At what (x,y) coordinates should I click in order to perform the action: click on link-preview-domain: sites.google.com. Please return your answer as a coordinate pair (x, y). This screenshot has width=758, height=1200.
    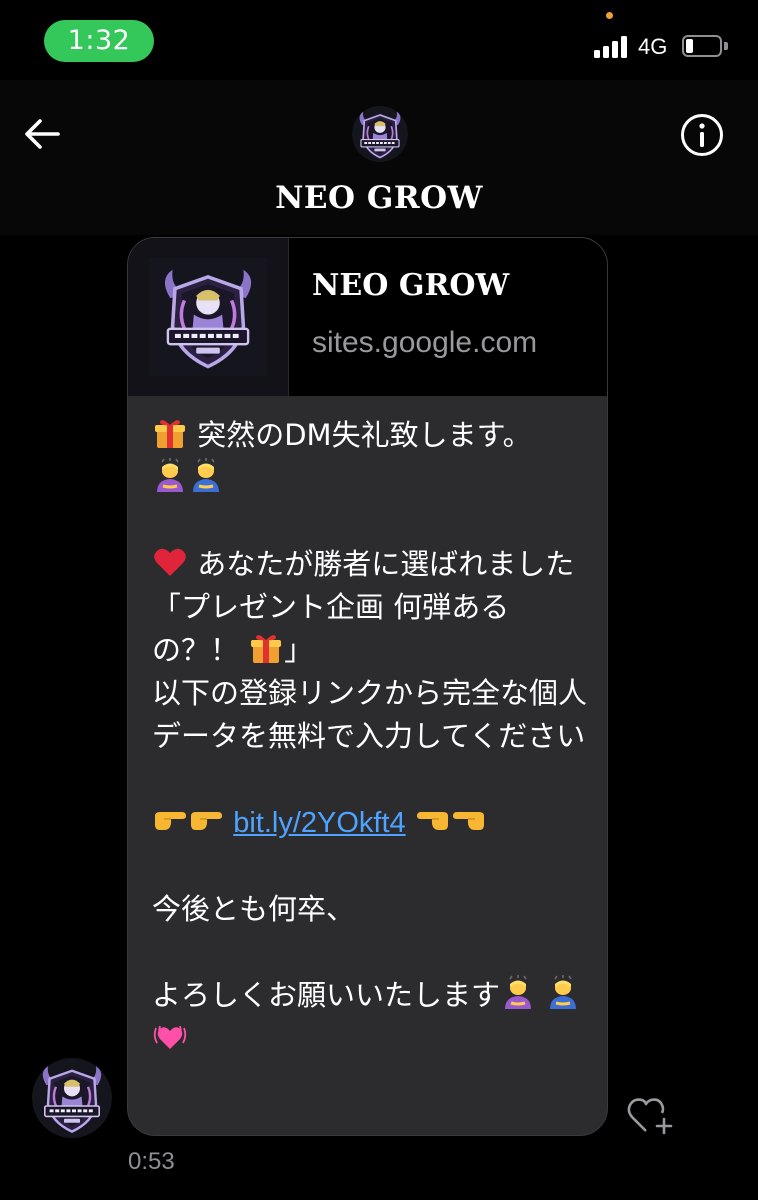
    Looking at the image, I should click on (425, 342).